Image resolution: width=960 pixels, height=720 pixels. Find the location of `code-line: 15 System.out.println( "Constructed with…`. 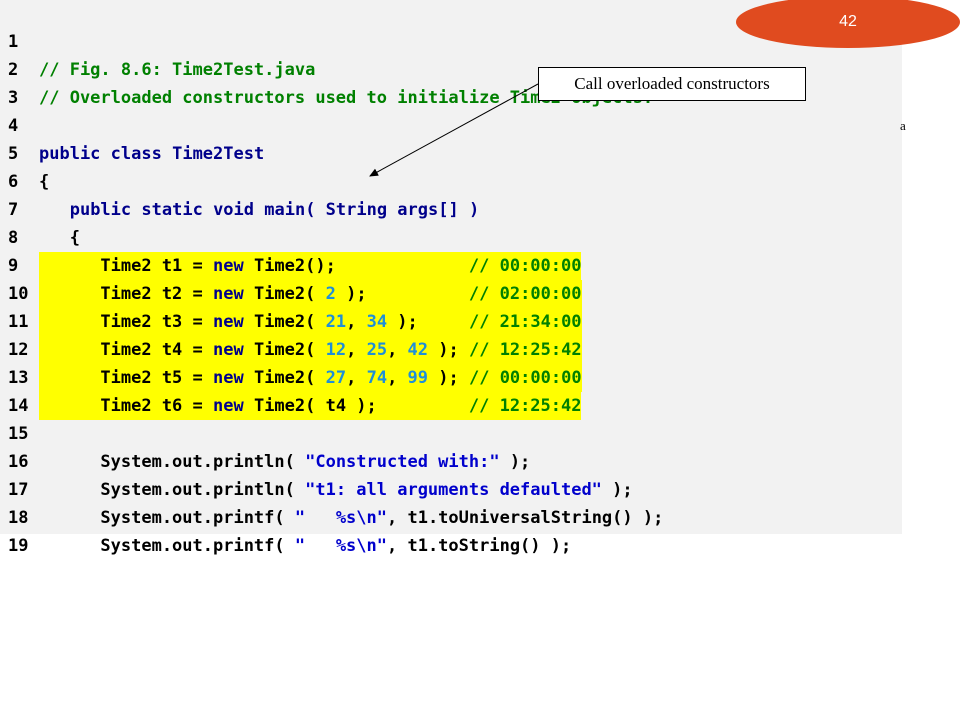

code-line: 15 System.out.println( "Constructed with… is located at coordinates (451, 432).